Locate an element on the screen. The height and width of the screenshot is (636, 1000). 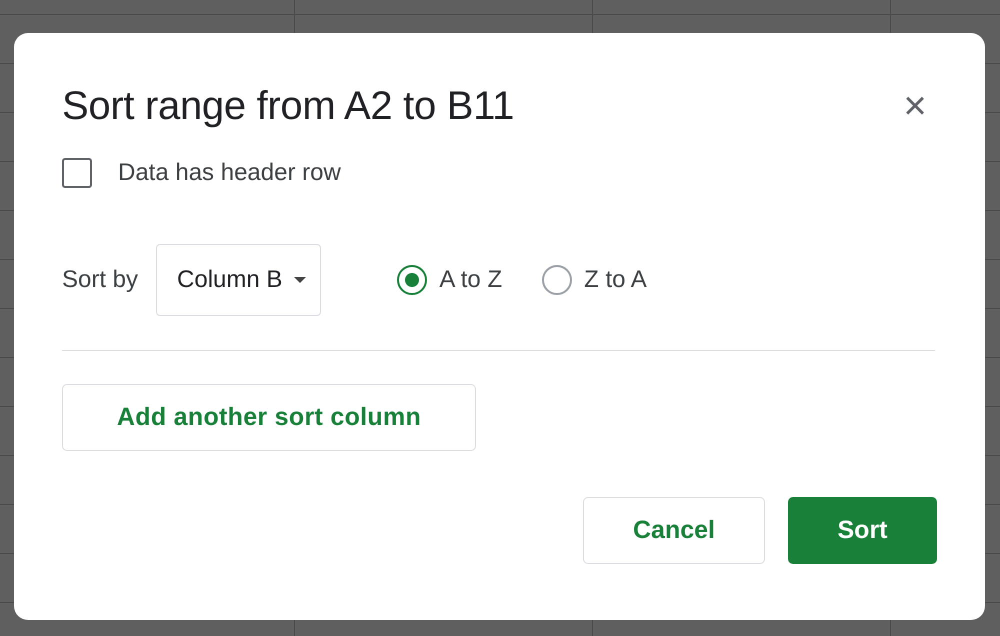
dialog-title: Sort range from A2 to B11 is located at coordinates (288, 106).